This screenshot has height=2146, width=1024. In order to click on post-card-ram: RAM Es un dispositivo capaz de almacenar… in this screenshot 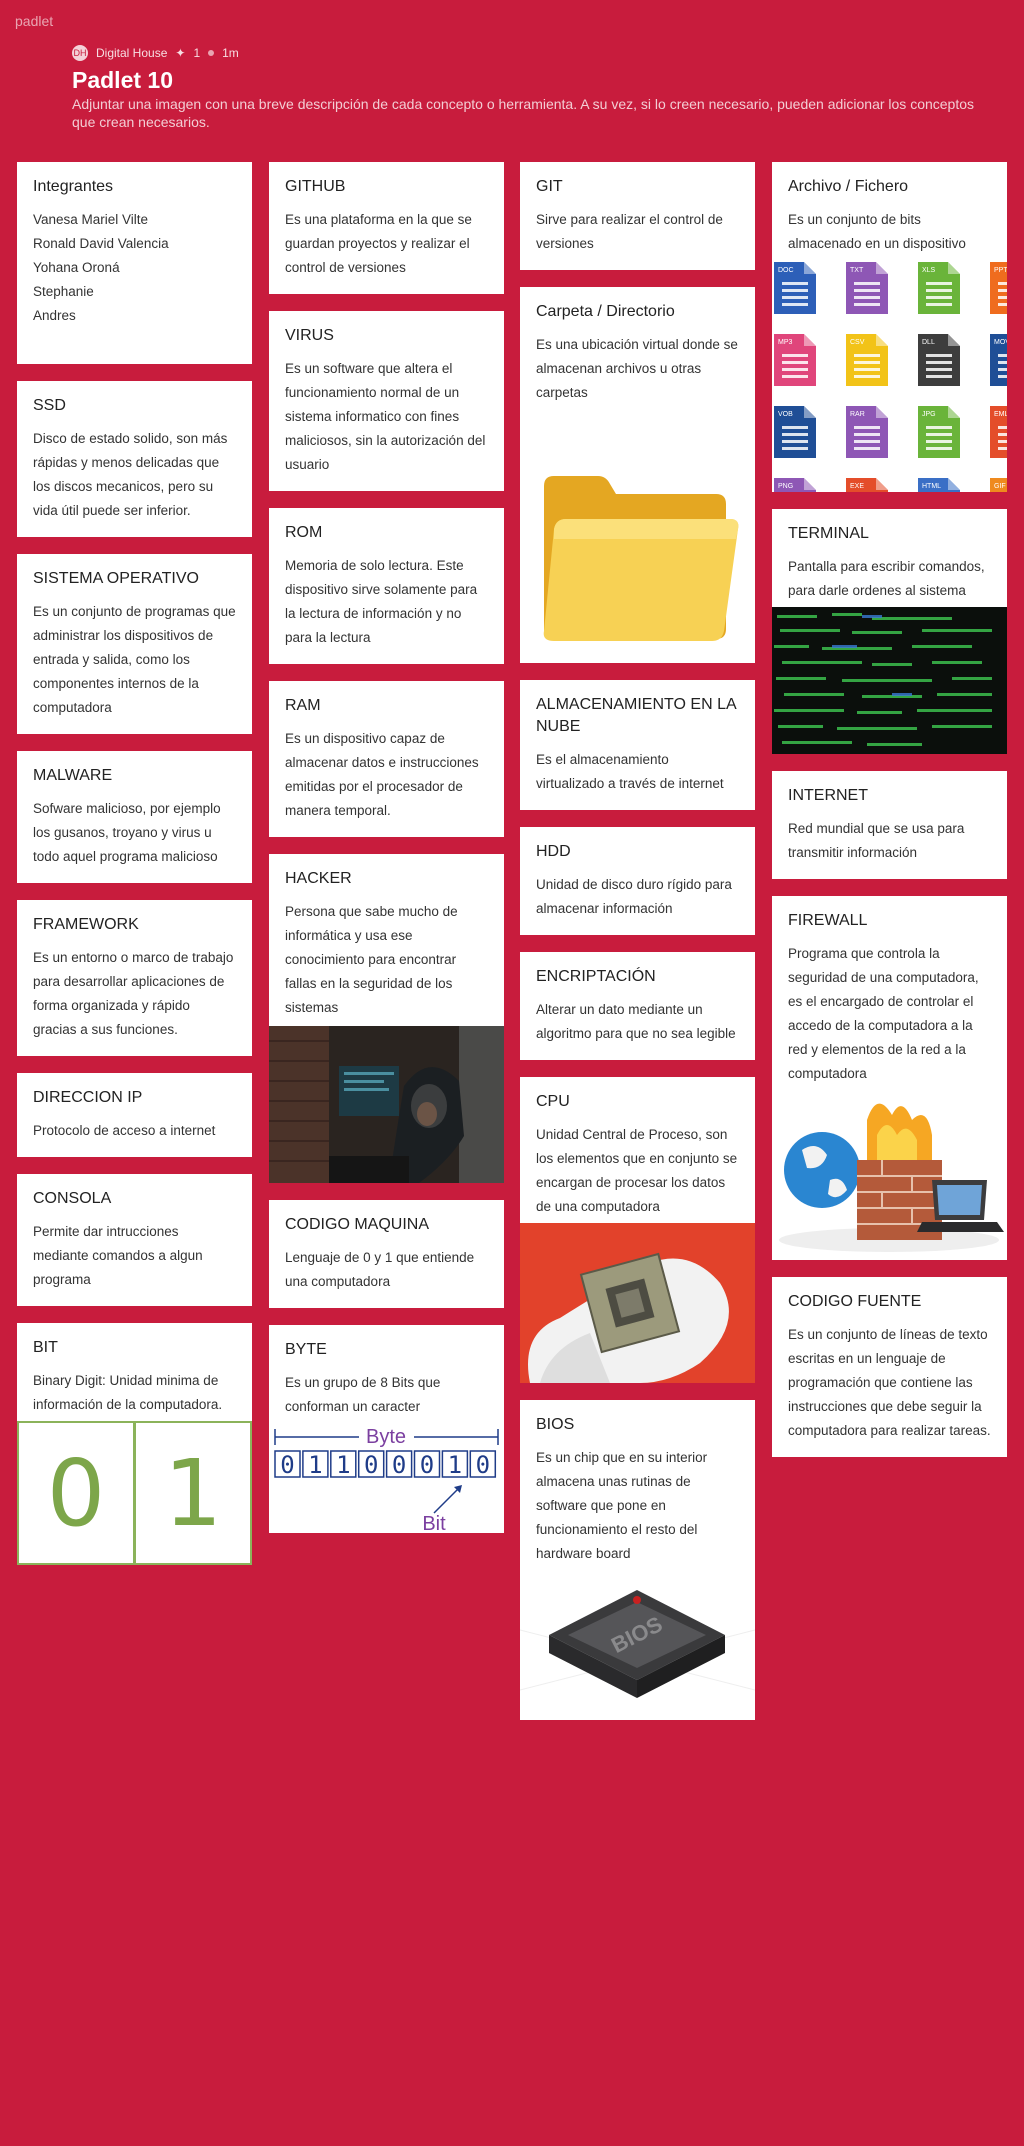, I will do `click(386, 759)`.